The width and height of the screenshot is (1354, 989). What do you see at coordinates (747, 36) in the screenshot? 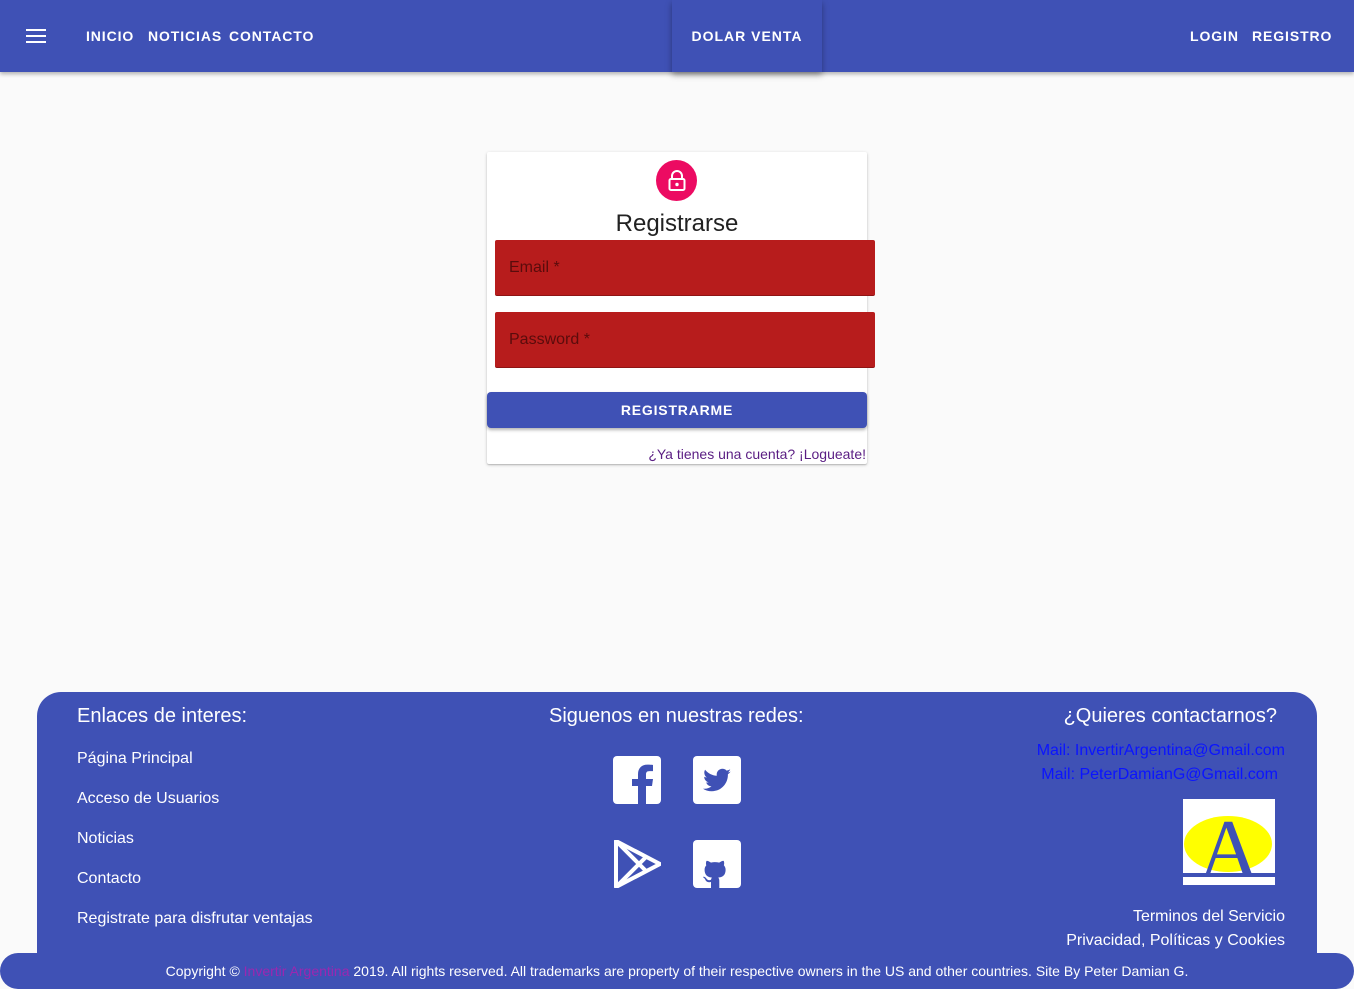
I see `dolar-venta-button: DOLAR VENTA` at bounding box center [747, 36].